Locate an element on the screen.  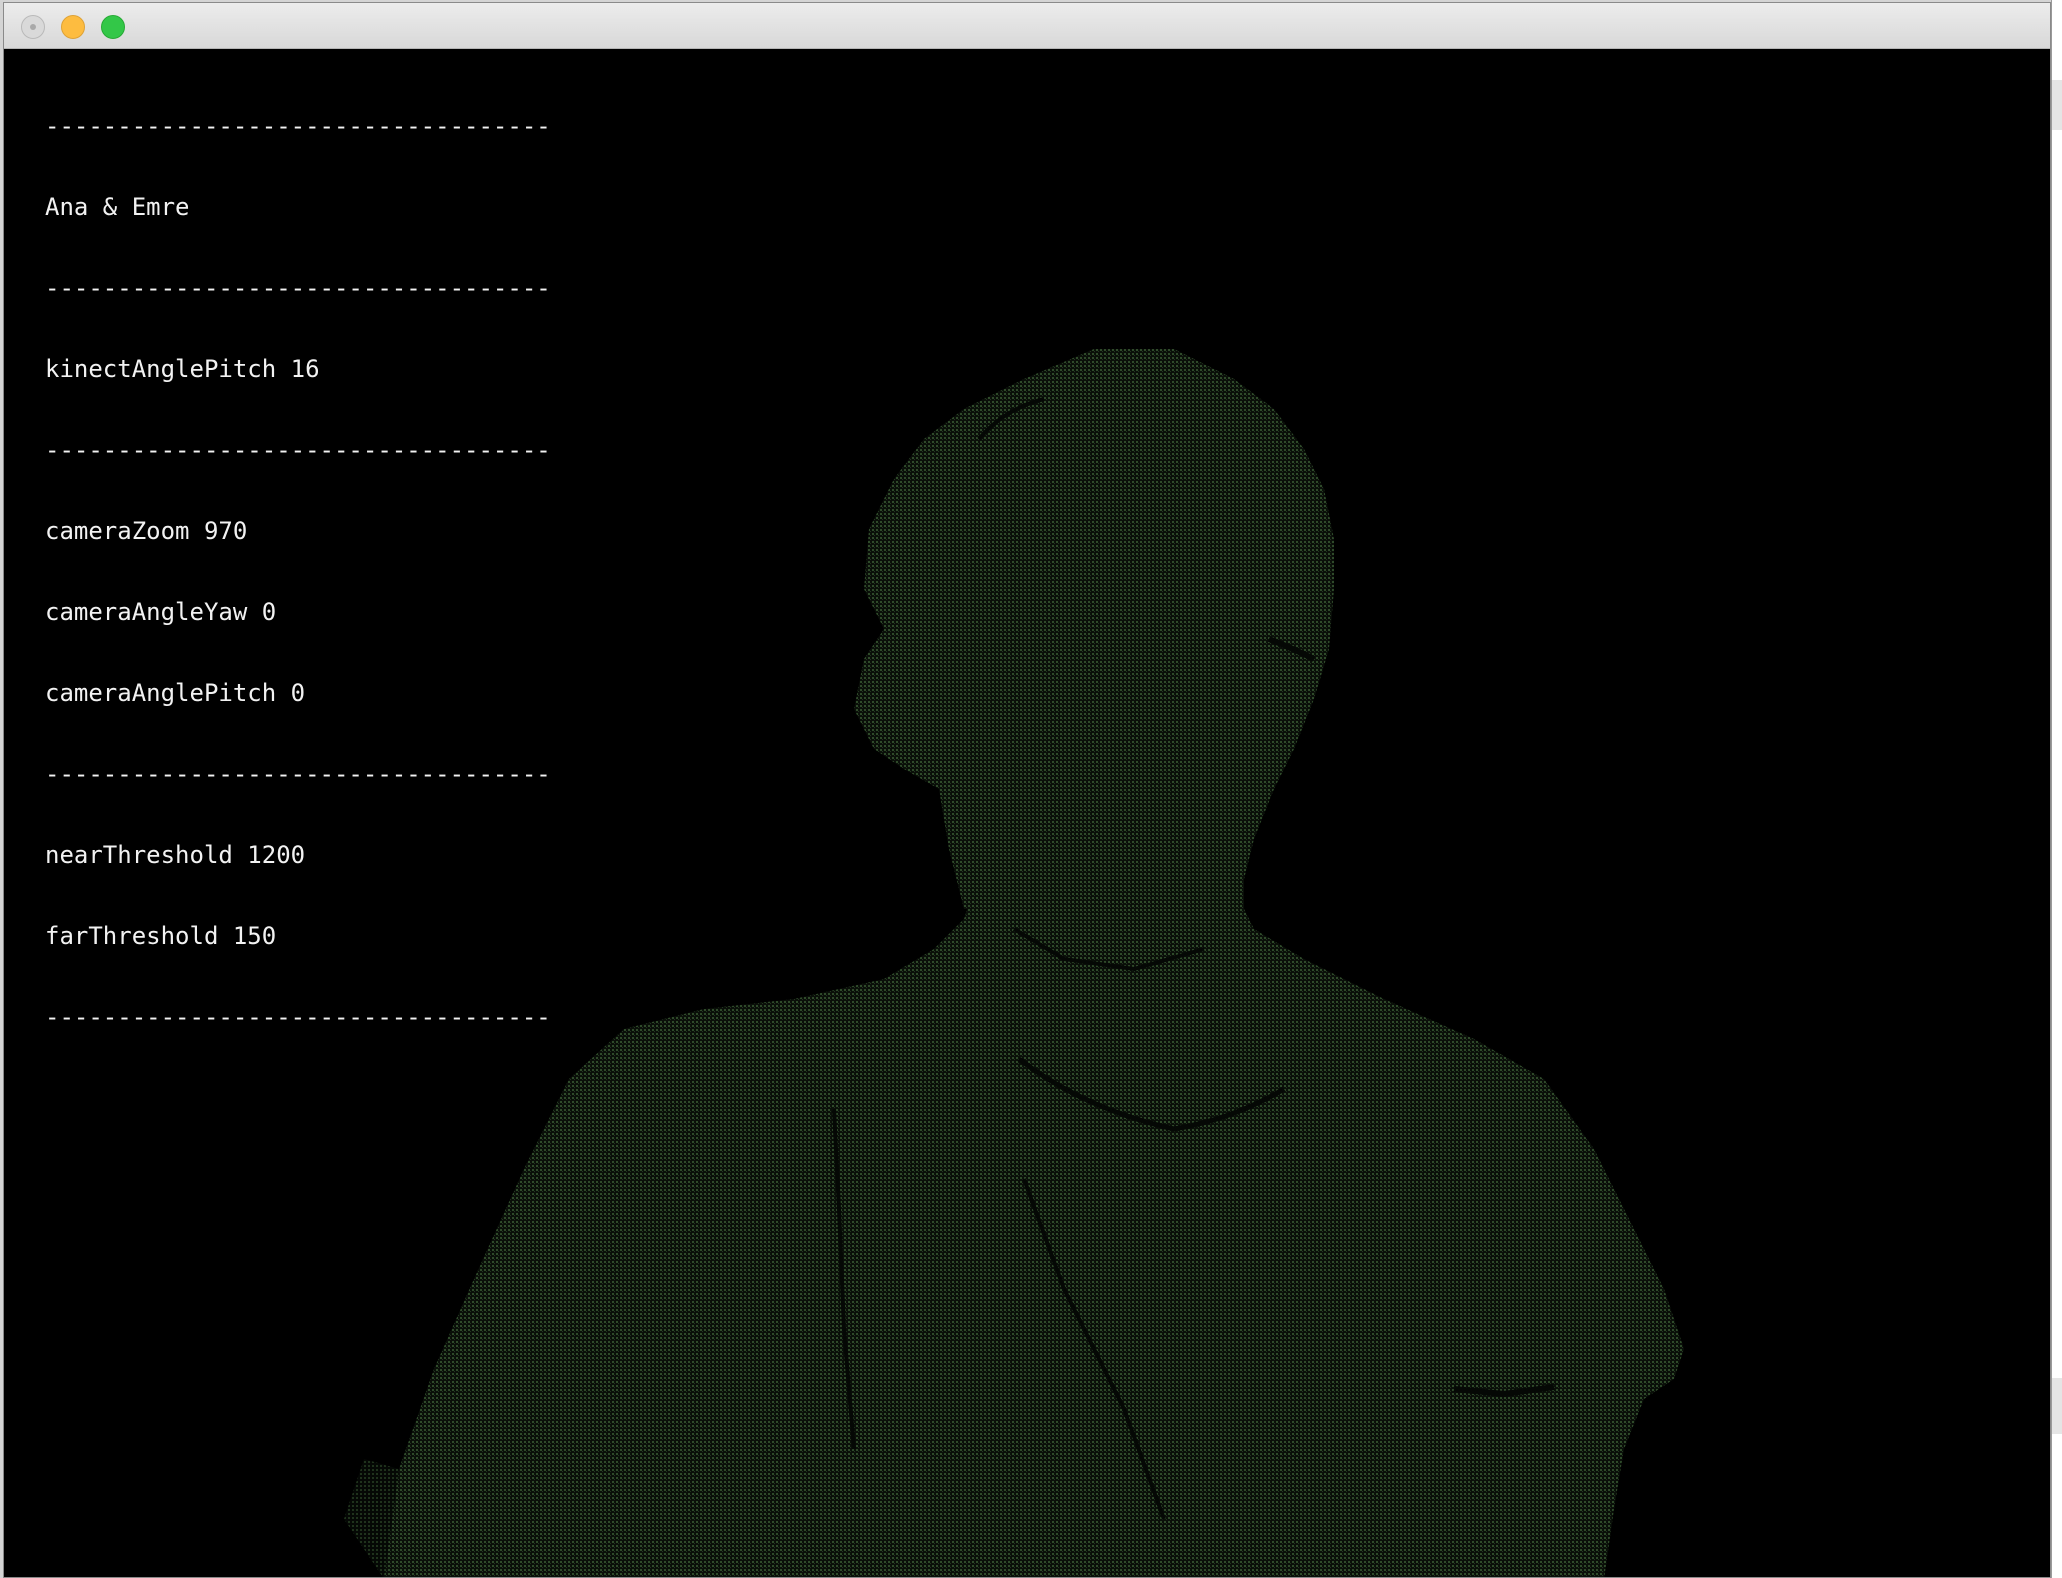
kinect-angle-pitch: kinectAnglePitch 16 is located at coordinates (182, 369).